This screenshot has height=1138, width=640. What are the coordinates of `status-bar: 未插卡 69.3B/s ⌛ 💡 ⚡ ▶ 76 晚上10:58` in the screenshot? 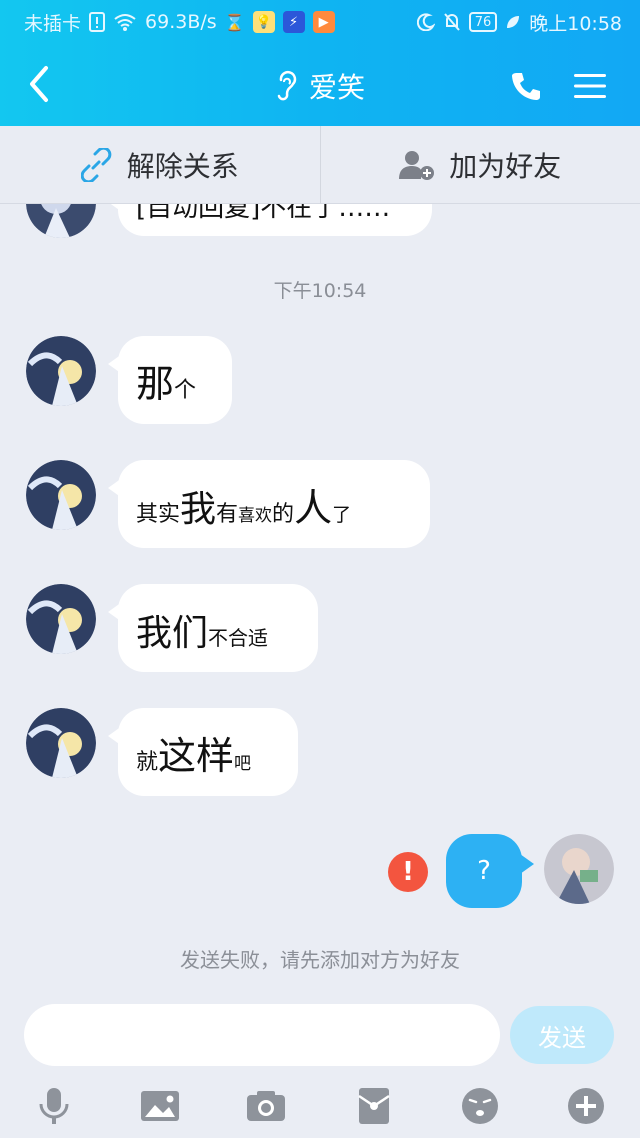 It's located at (320, 22).